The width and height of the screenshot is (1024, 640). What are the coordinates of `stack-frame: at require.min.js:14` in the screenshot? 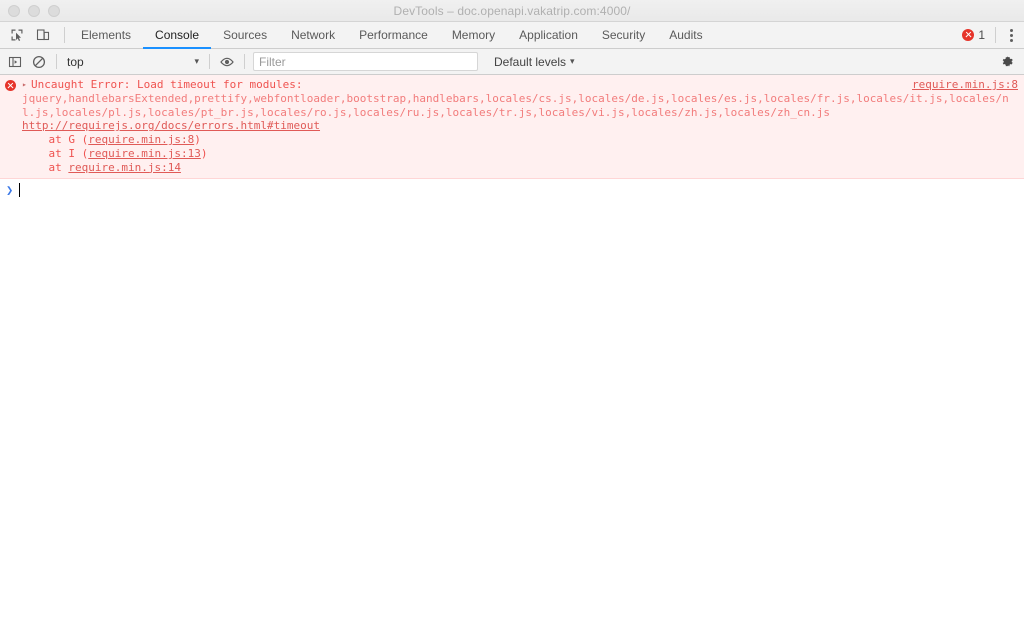 It's located at (523, 168).